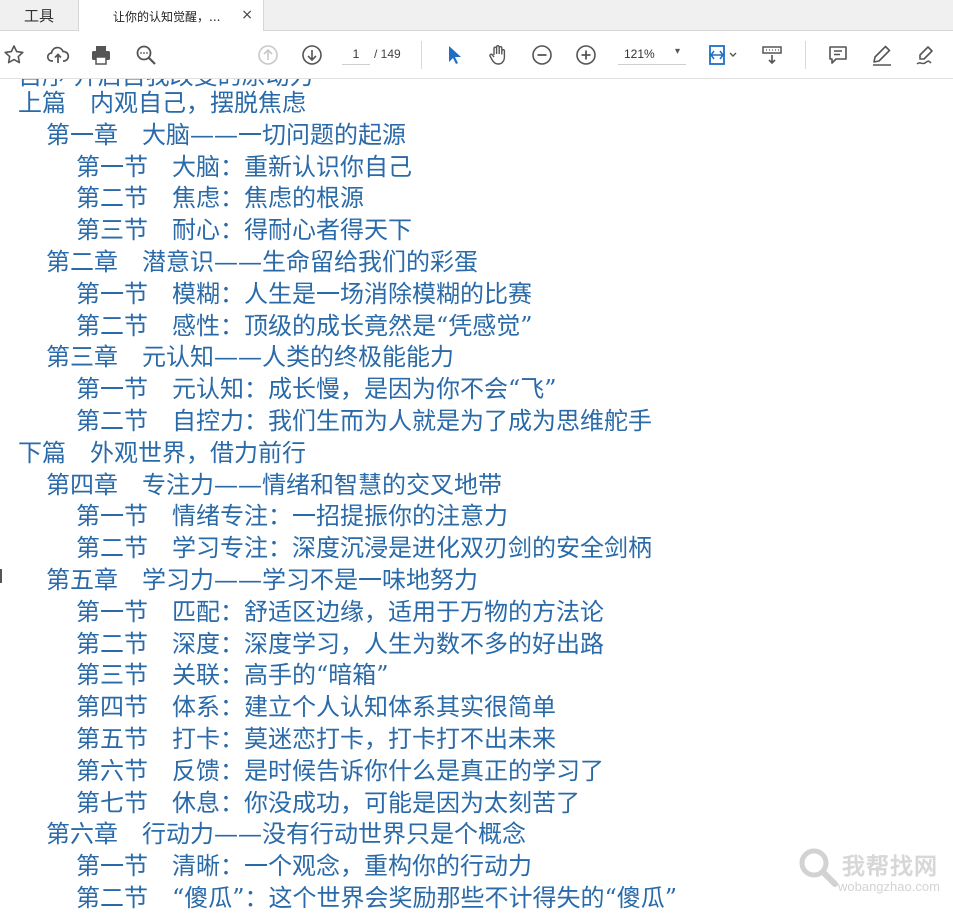  What do you see at coordinates (244, 230) in the screenshot?
I see `toc-section-item: 第三节 耐心：得耐心者得天下` at bounding box center [244, 230].